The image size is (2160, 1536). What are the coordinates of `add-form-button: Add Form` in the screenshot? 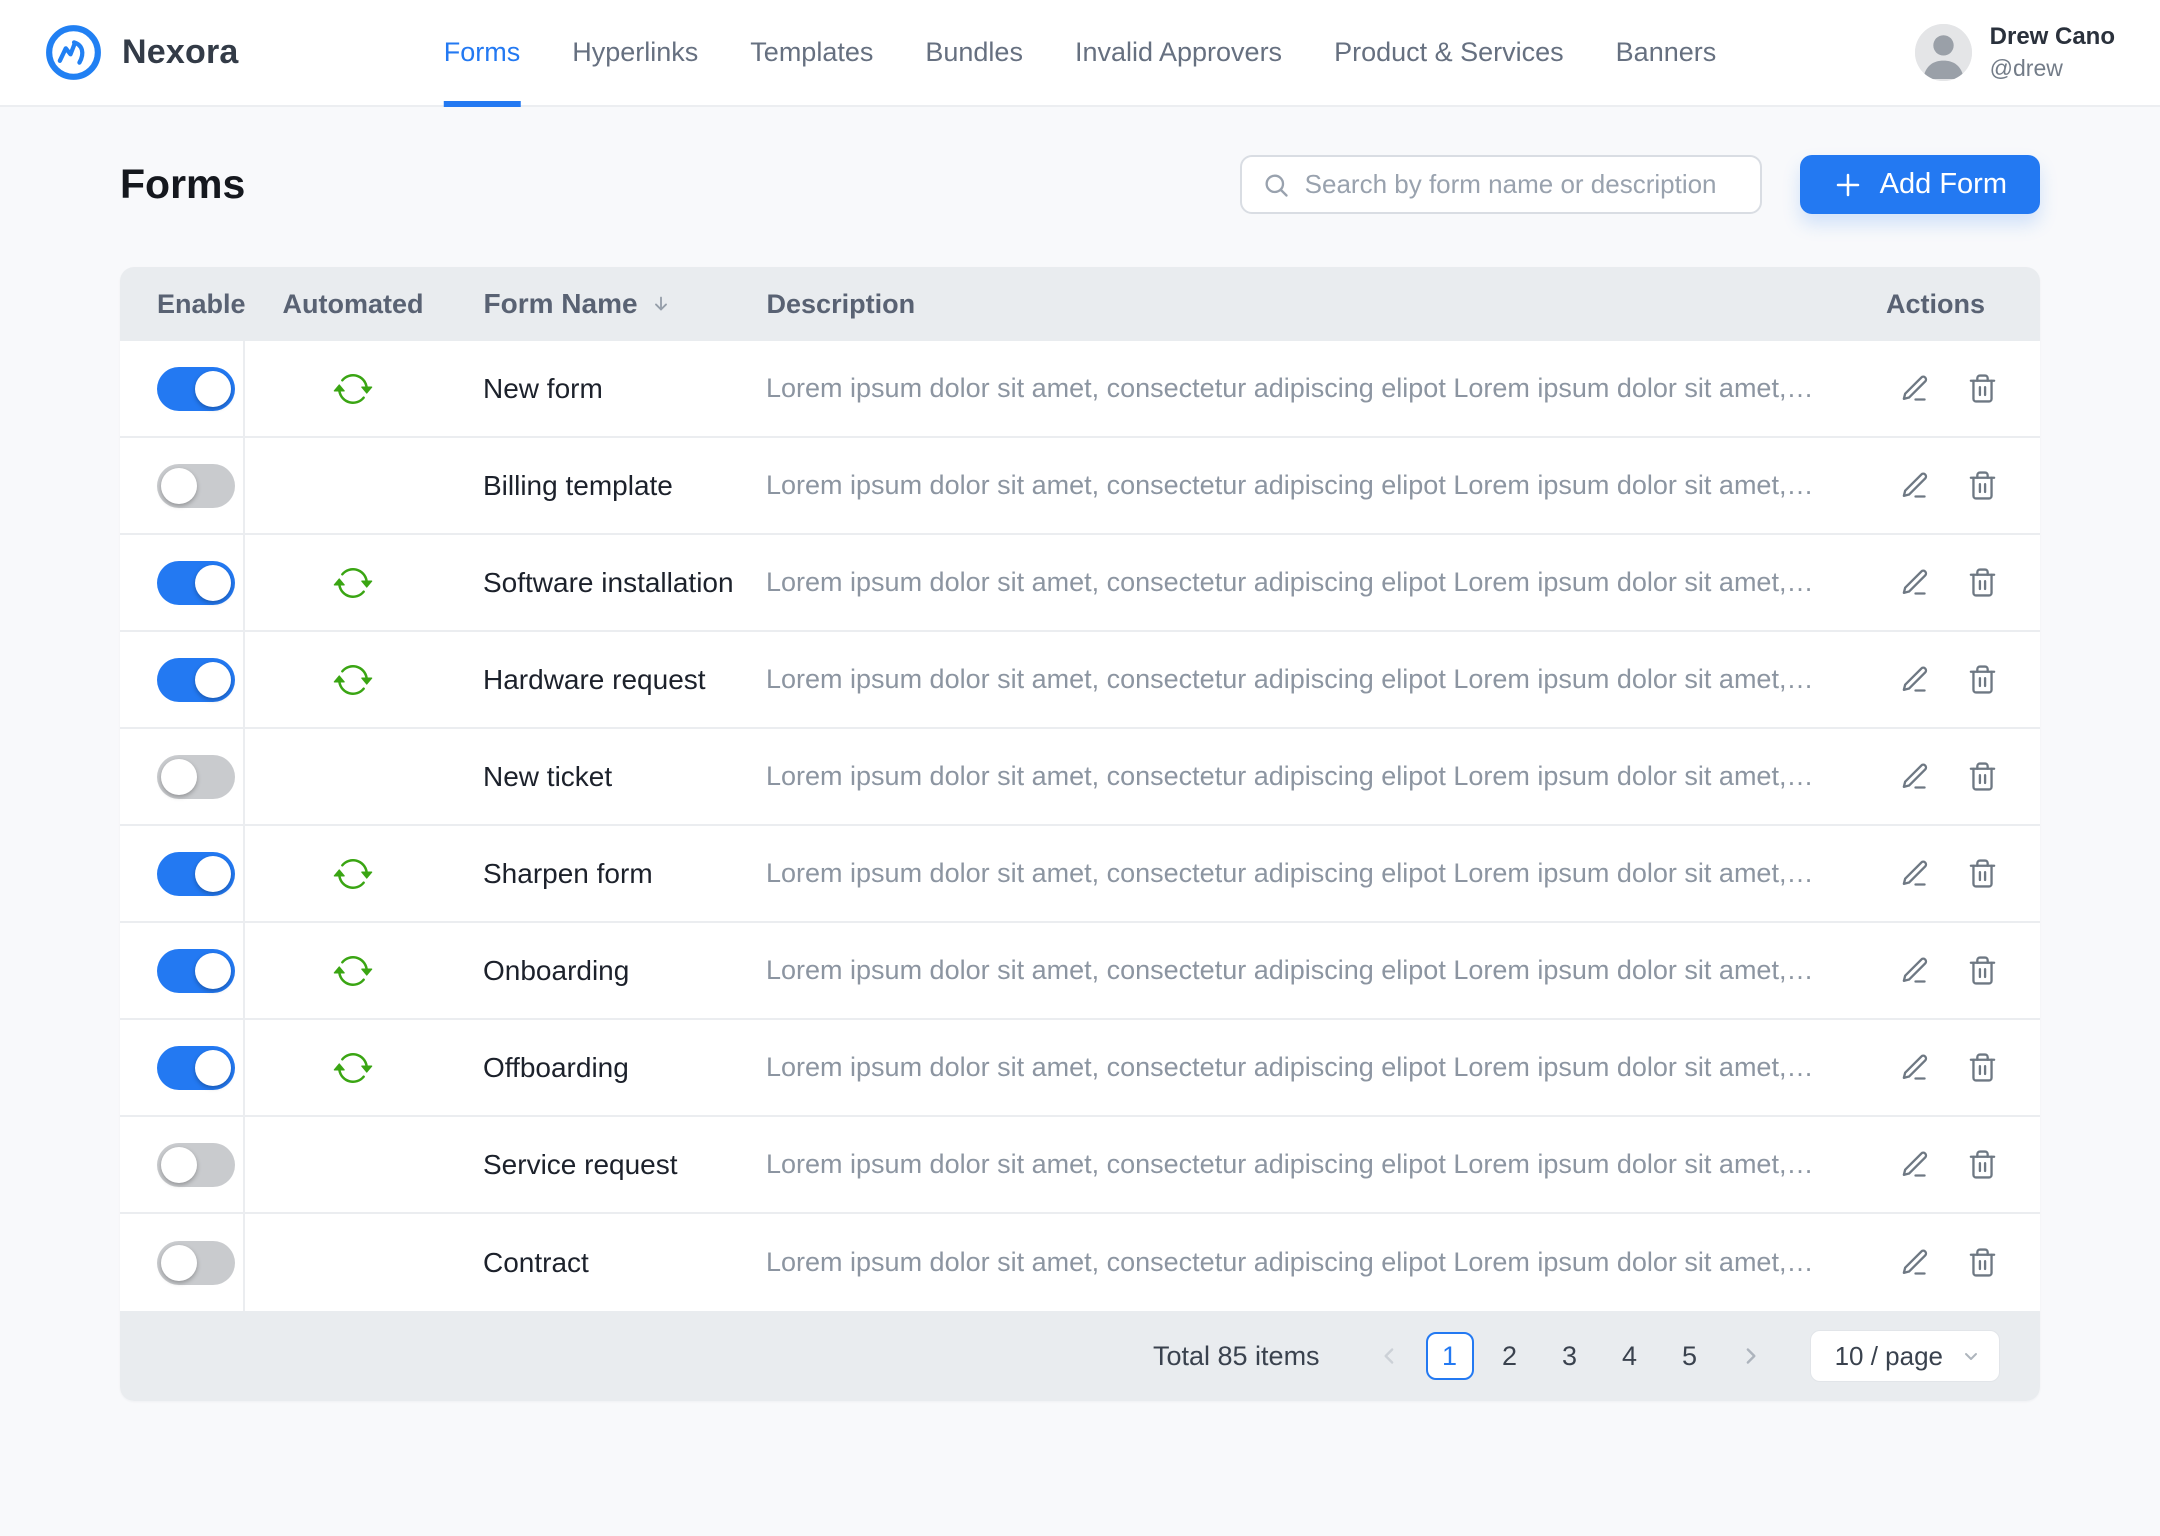 It's located at (1919, 184).